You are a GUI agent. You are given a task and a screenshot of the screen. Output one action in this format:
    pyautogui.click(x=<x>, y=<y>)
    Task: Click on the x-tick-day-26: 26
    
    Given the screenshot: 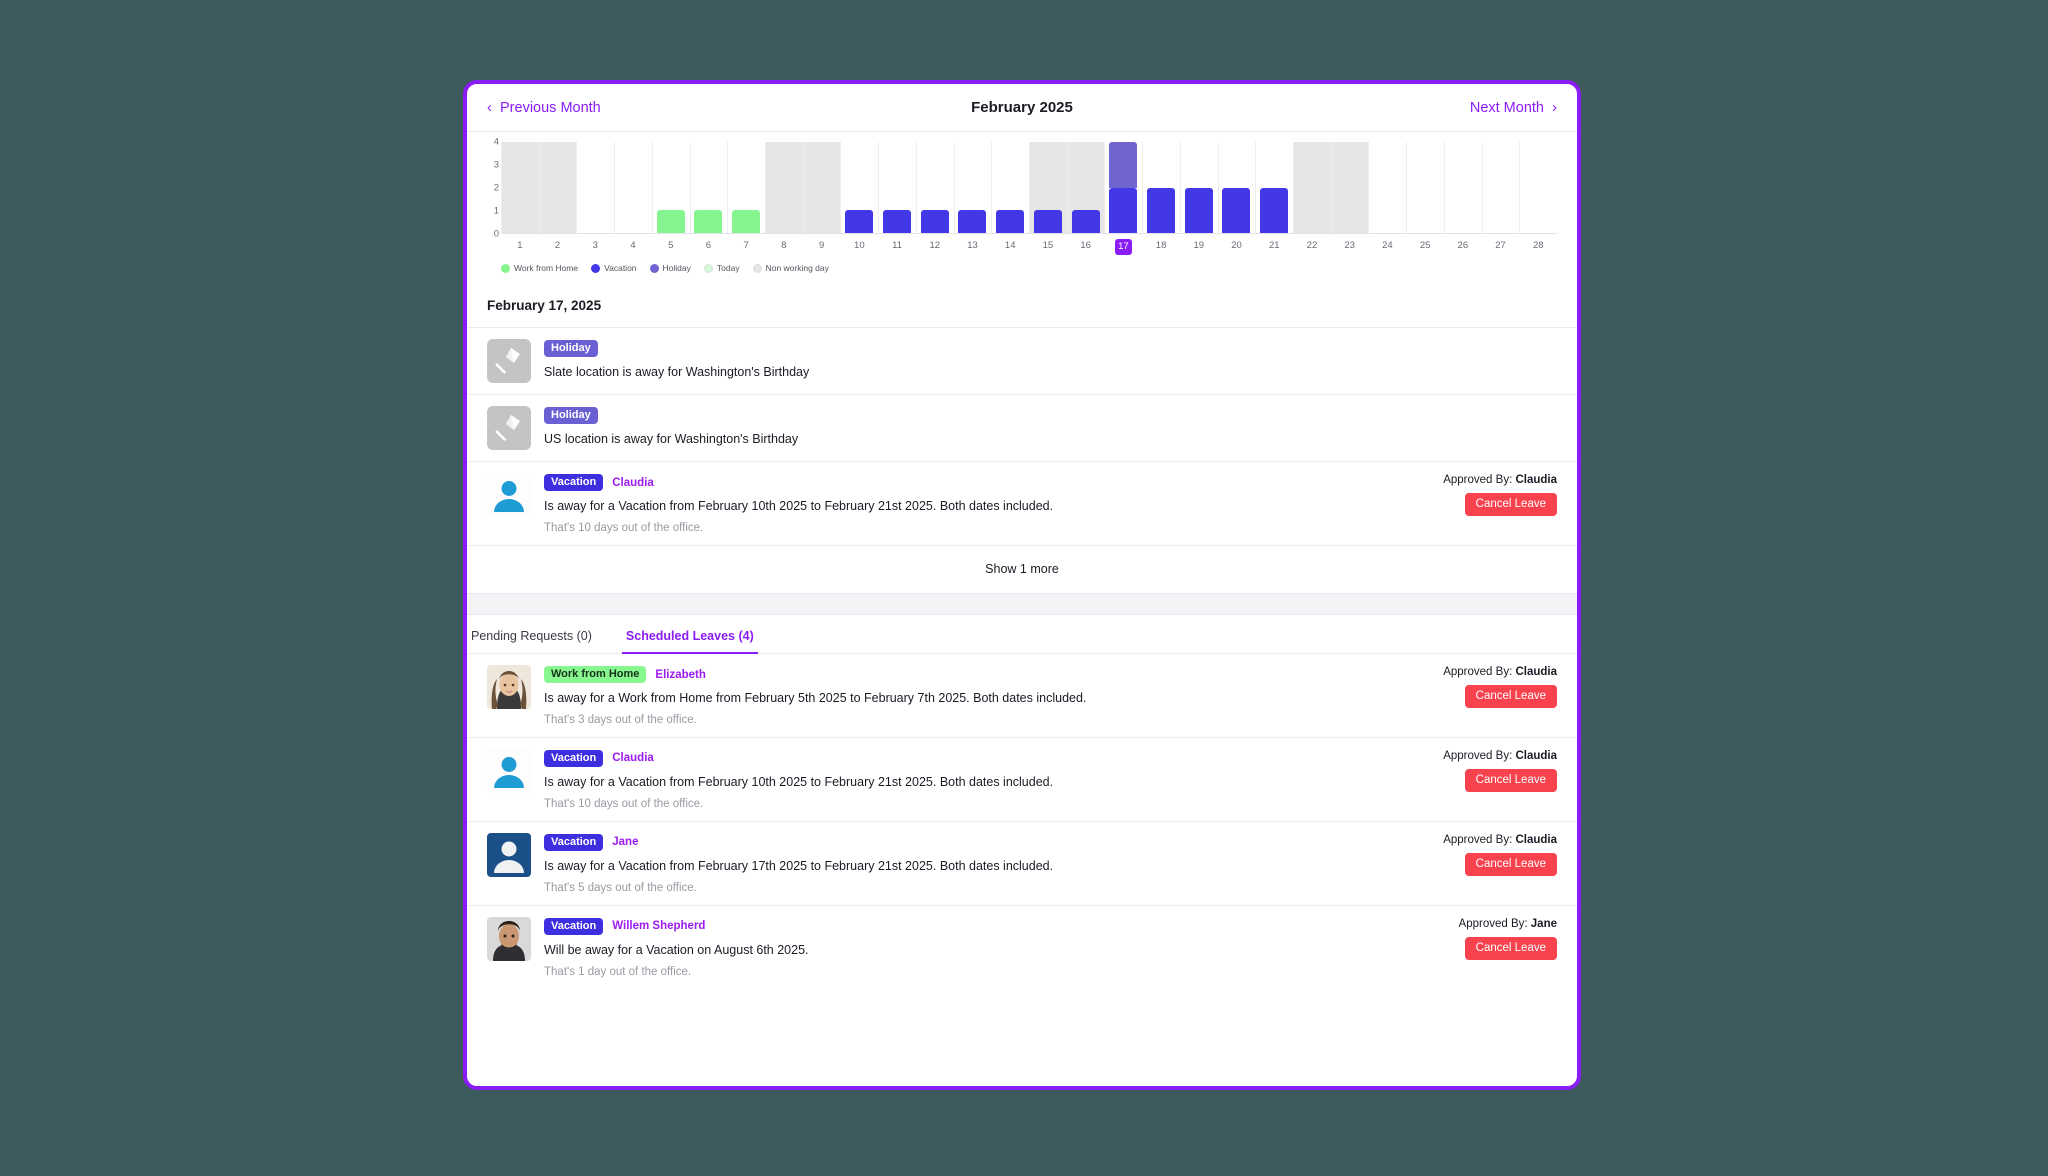 What is the action you would take?
    pyautogui.click(x=1463, y=247)
    